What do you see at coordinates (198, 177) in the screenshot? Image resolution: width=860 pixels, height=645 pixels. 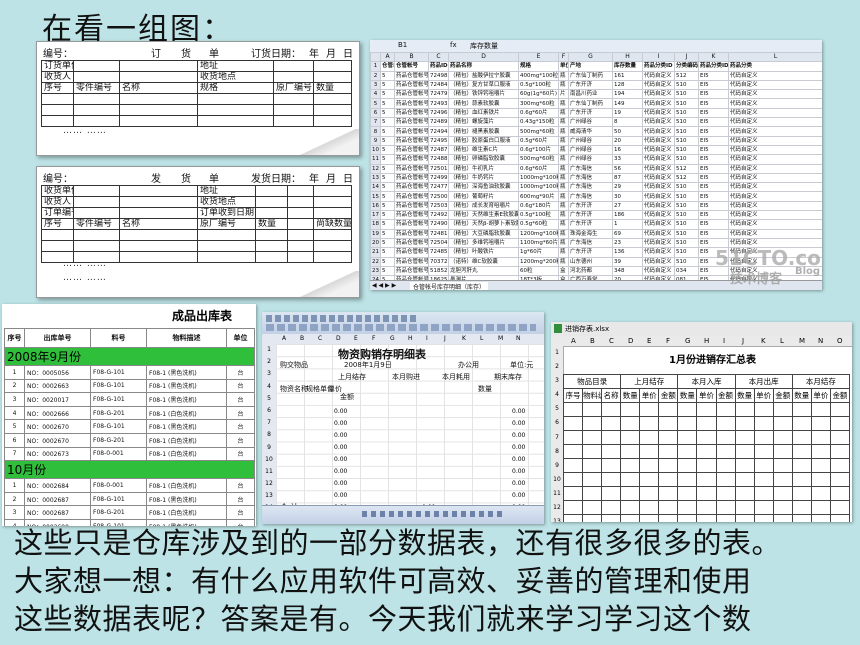 I see `ship-form-header: 编号： 发 货 单 发货日期： 年 月 日` at bounding box center [198, 177].